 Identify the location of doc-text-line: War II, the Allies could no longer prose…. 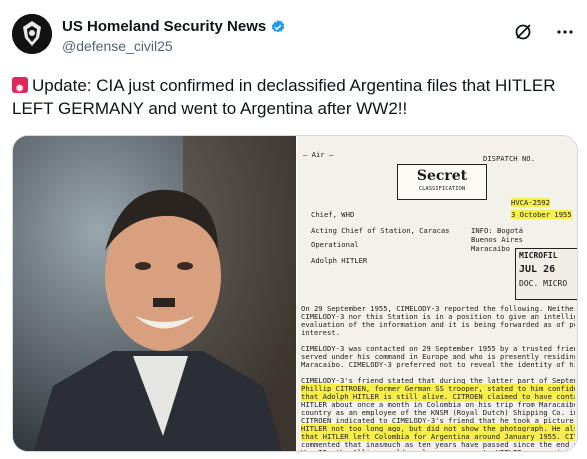
(438, 449).